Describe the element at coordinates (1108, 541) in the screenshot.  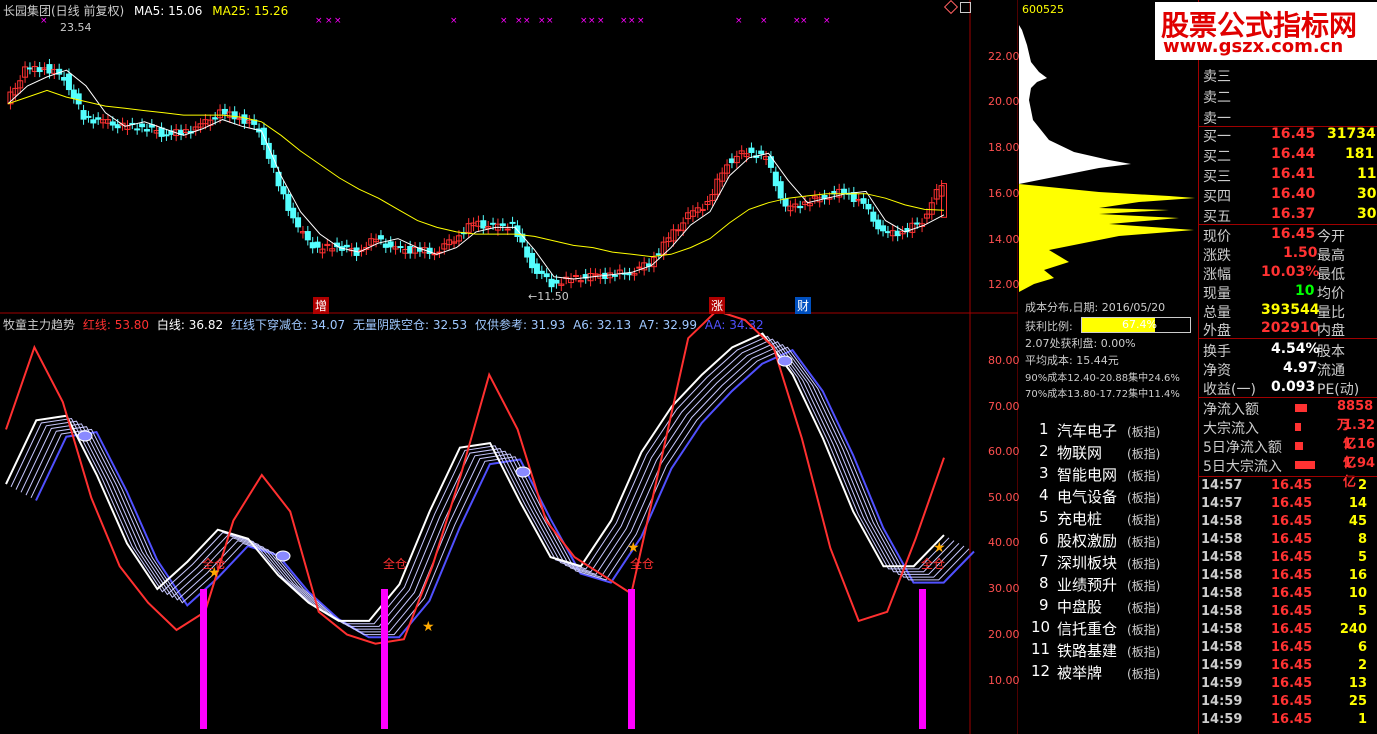
I see `sector-item: 6 股权激励 (板指)` at that location.